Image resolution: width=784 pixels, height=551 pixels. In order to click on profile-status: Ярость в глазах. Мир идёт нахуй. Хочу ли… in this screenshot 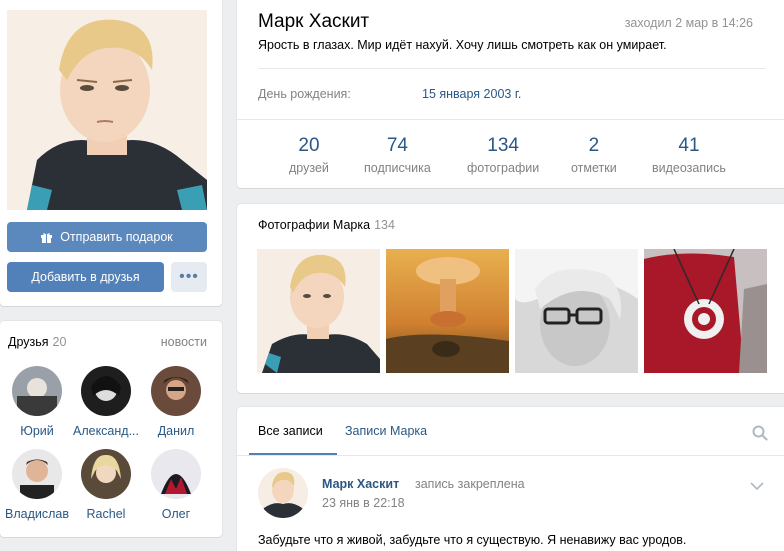, I will do `click(462, 45)`.